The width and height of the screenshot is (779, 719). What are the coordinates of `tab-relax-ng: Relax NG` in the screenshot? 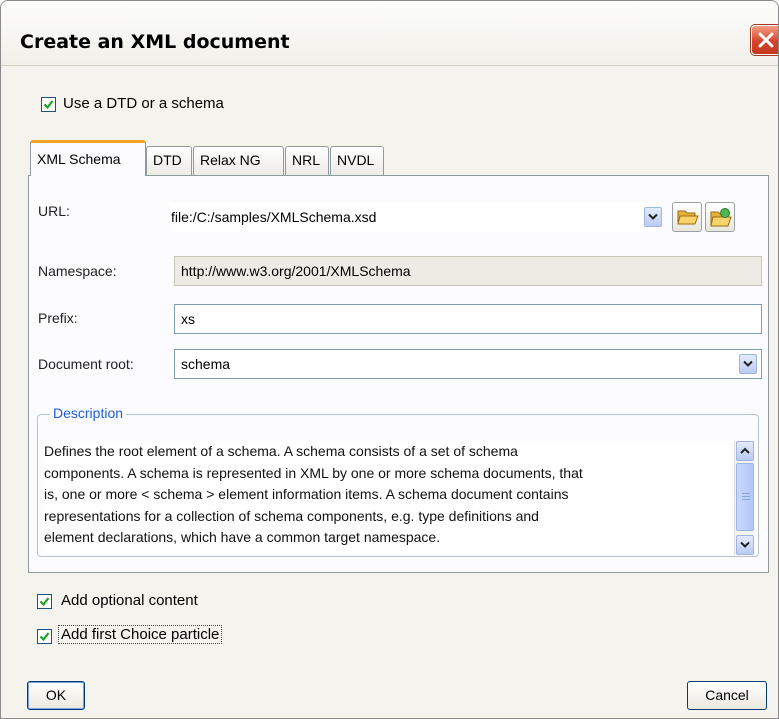 It's located at (238, 160).